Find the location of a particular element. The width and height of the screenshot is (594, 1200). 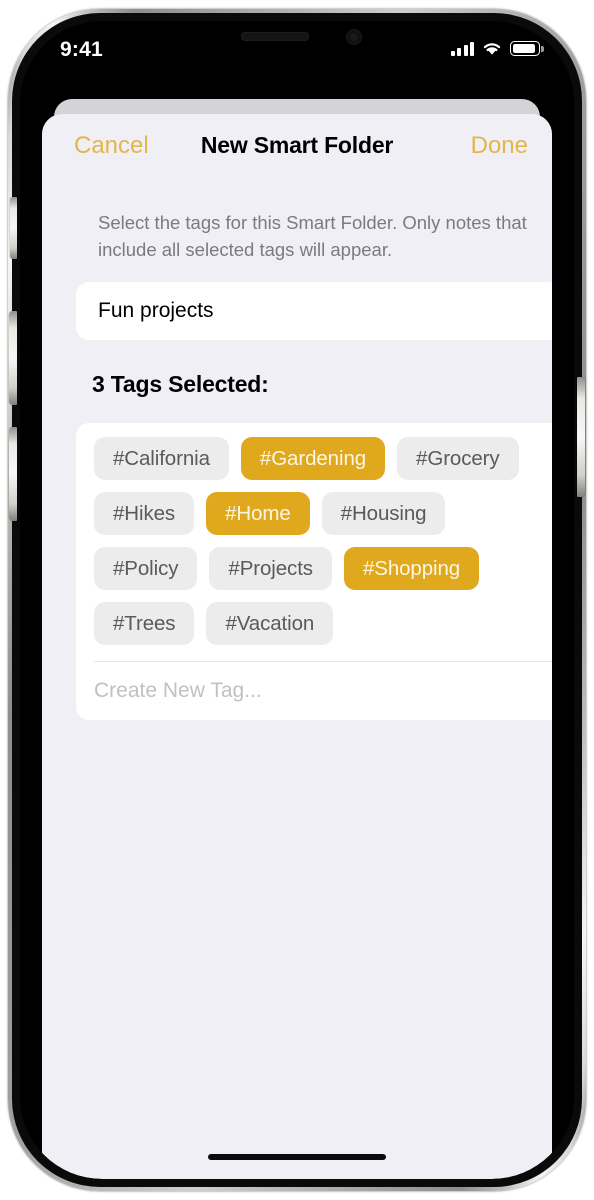

done-button: Done is located at coordinates (499, 146).